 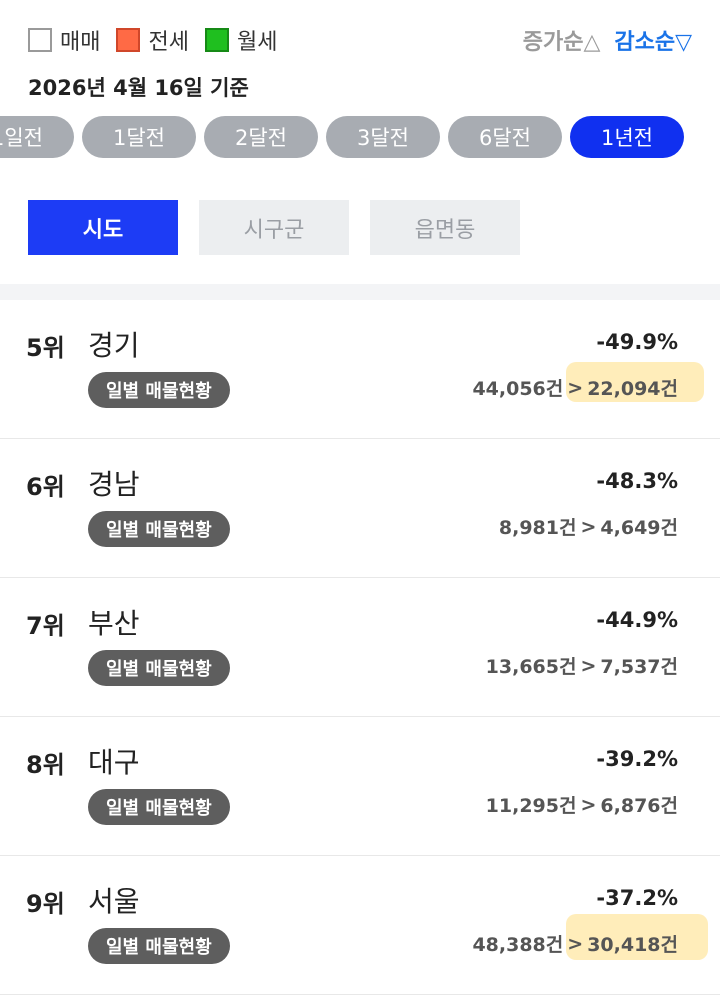 What do you see at coordinates (261, 137) in the screenshot?
I see `period-2month-button: 2달전` at bounding box center [261, 137].